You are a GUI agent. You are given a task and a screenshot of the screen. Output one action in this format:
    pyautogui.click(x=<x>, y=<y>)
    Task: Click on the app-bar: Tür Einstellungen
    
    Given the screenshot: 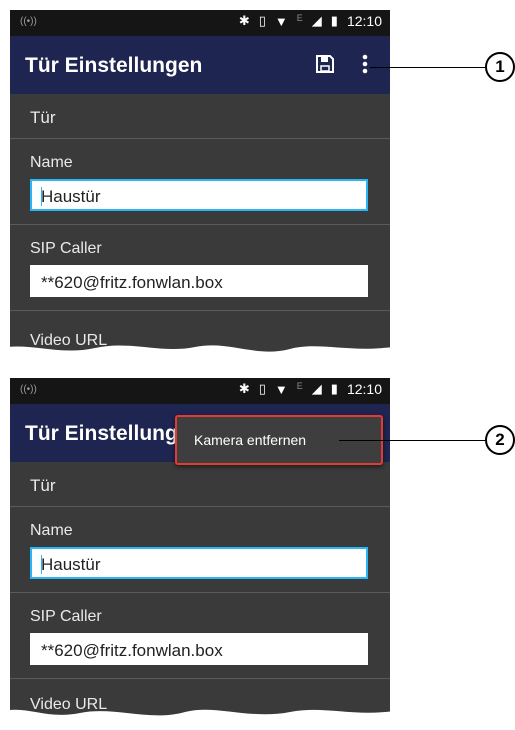 What is the action you would take?
    pyautogui.click(x=200, y=65)
    